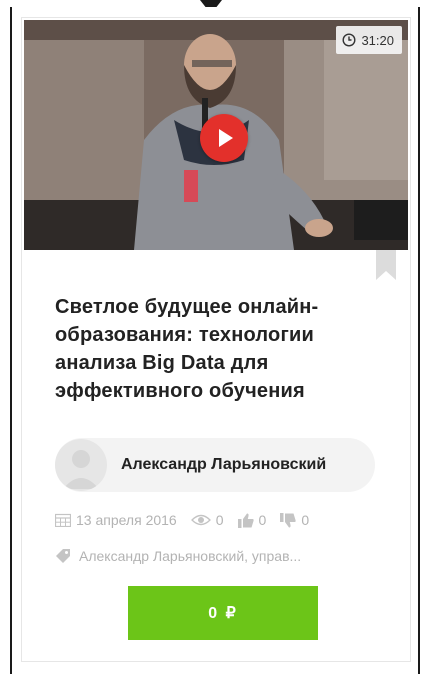 This screenshot has height=677, width=425. What do you see at coordinates (224, 464) in the screenshot?
I see `author-name: Александр Ларьяновский` at bounding box center [224, 464].